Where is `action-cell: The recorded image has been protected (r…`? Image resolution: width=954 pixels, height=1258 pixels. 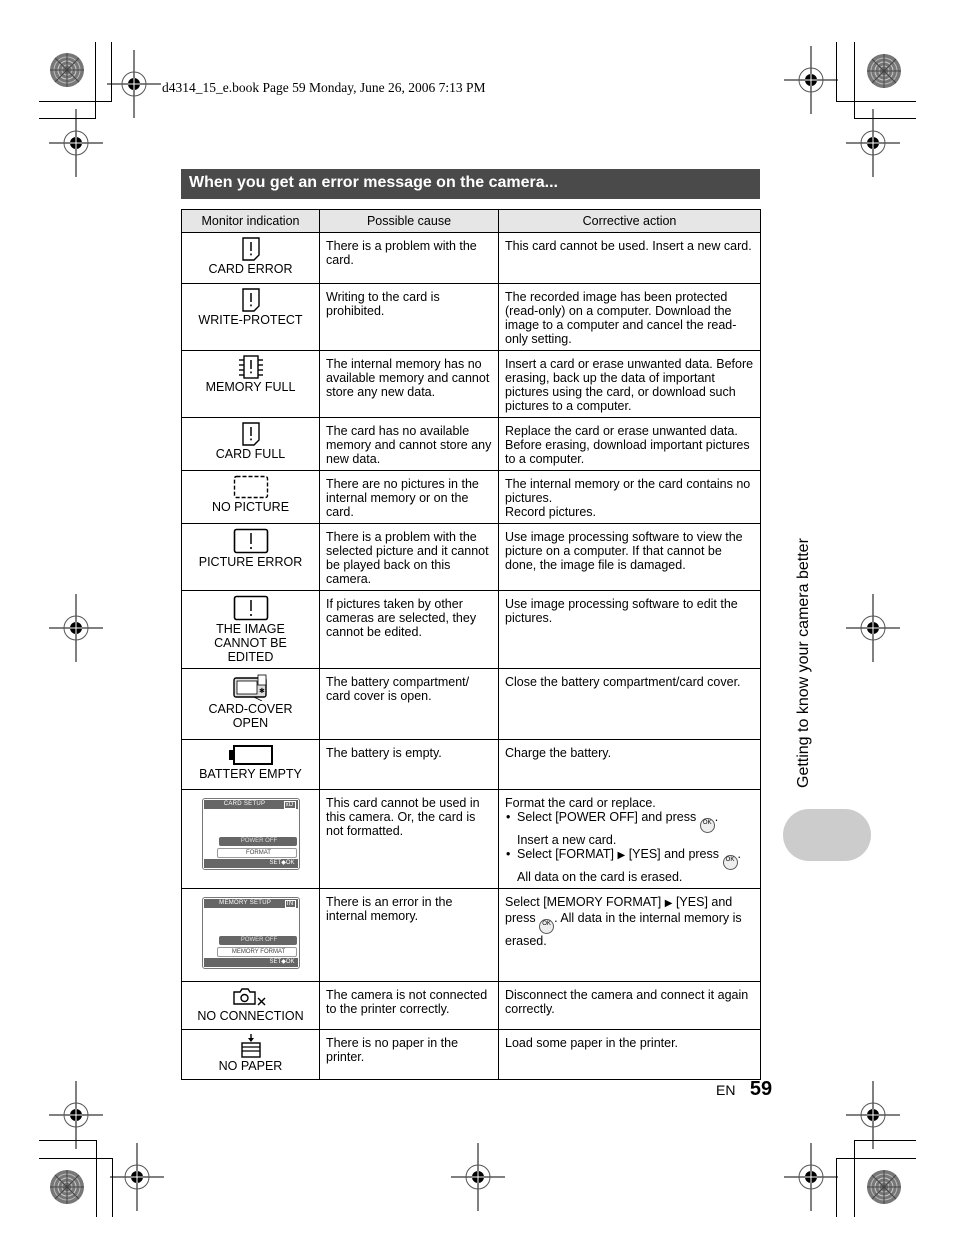
action-cell: The recorded image has been protected (r… is located at coordinates (629, 317).